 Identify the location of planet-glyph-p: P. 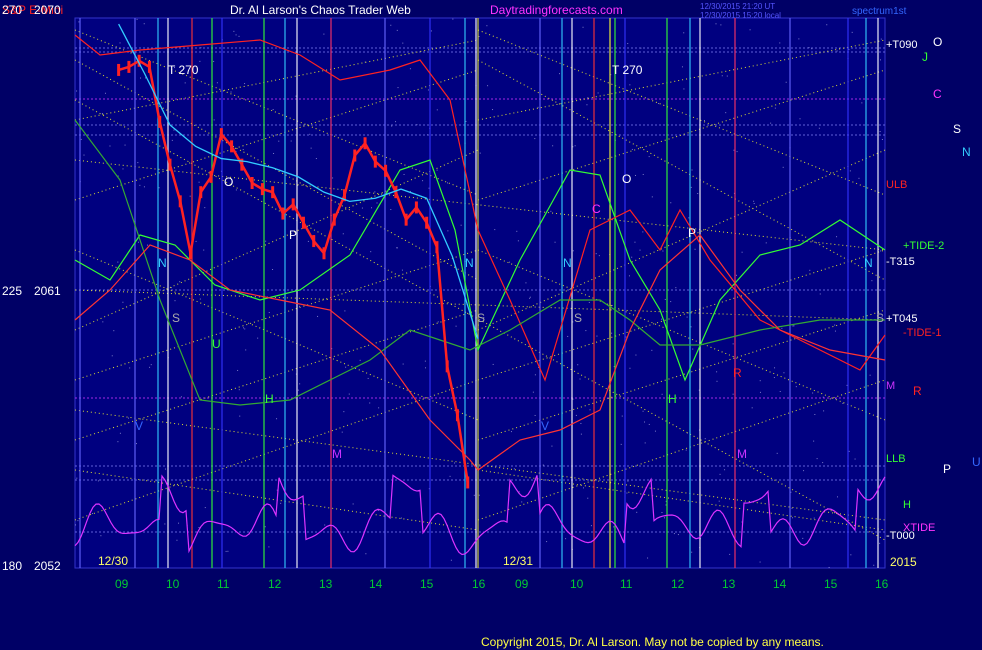
(947, 469).